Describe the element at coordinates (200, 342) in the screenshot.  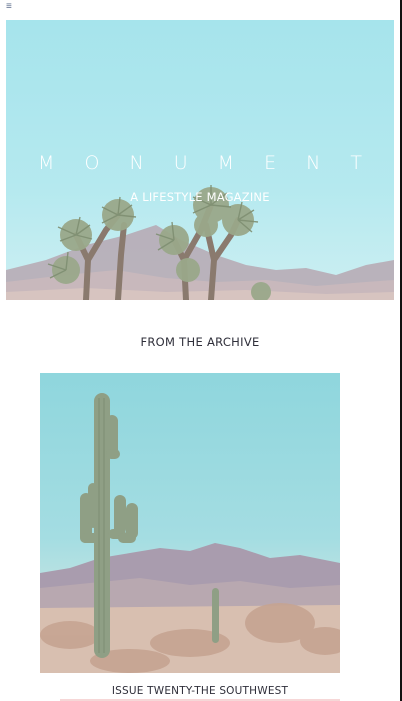
I see `archive-heading: FROM THE ARCHIVE` at that location.